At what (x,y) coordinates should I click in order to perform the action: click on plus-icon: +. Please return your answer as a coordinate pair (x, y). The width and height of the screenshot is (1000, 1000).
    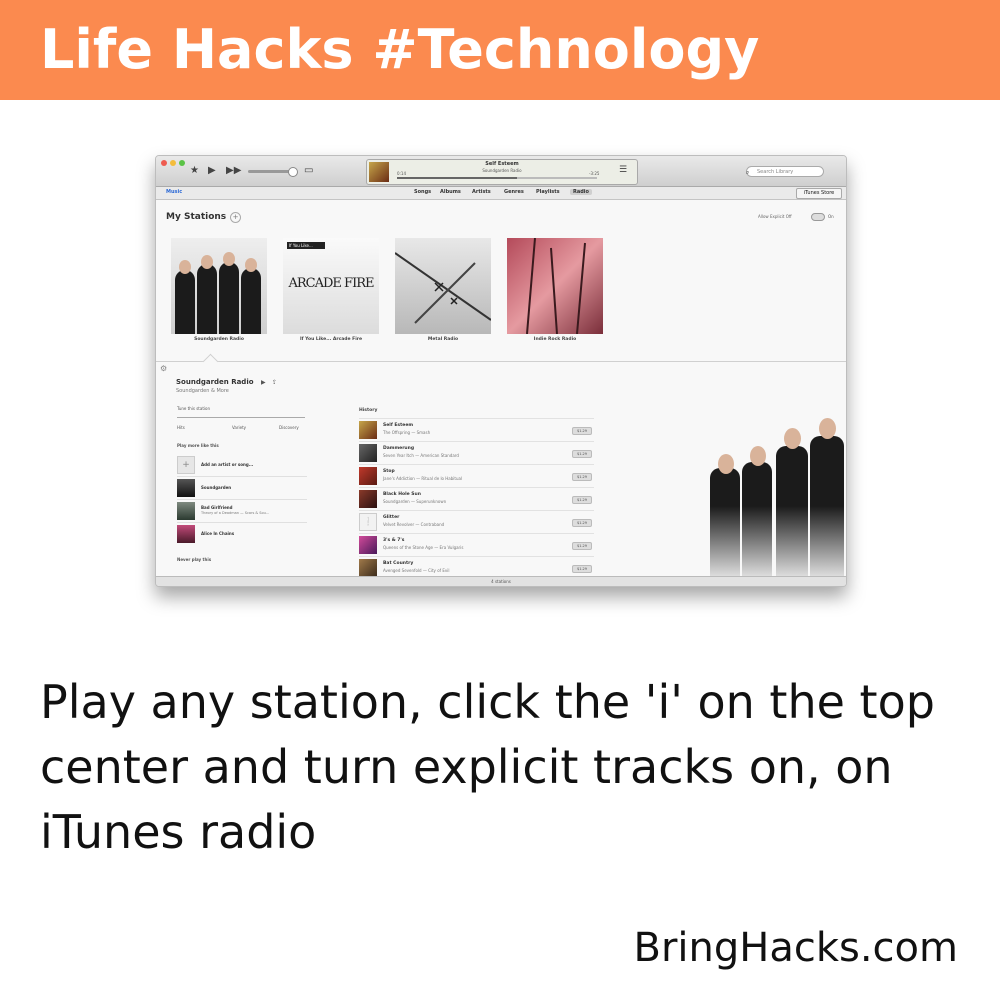
    Looking at the image, I should click on (186, 465).